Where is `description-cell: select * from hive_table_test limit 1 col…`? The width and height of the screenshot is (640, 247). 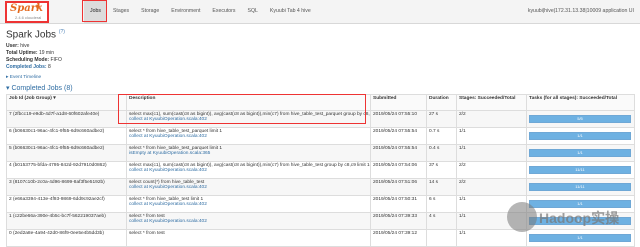 description-cell: select * from hive_table_test limit 1 col… is located at coordinates (248, 204).